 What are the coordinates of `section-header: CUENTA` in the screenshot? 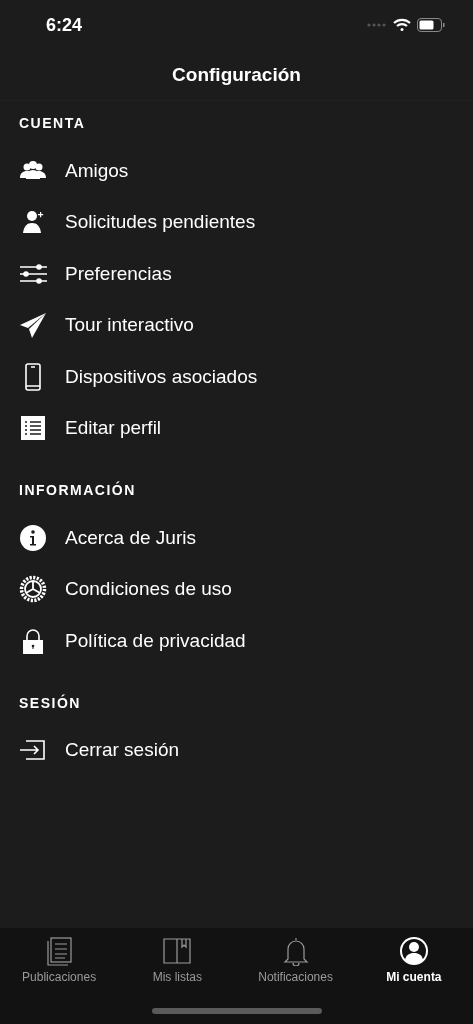 It's located at (52, 123).